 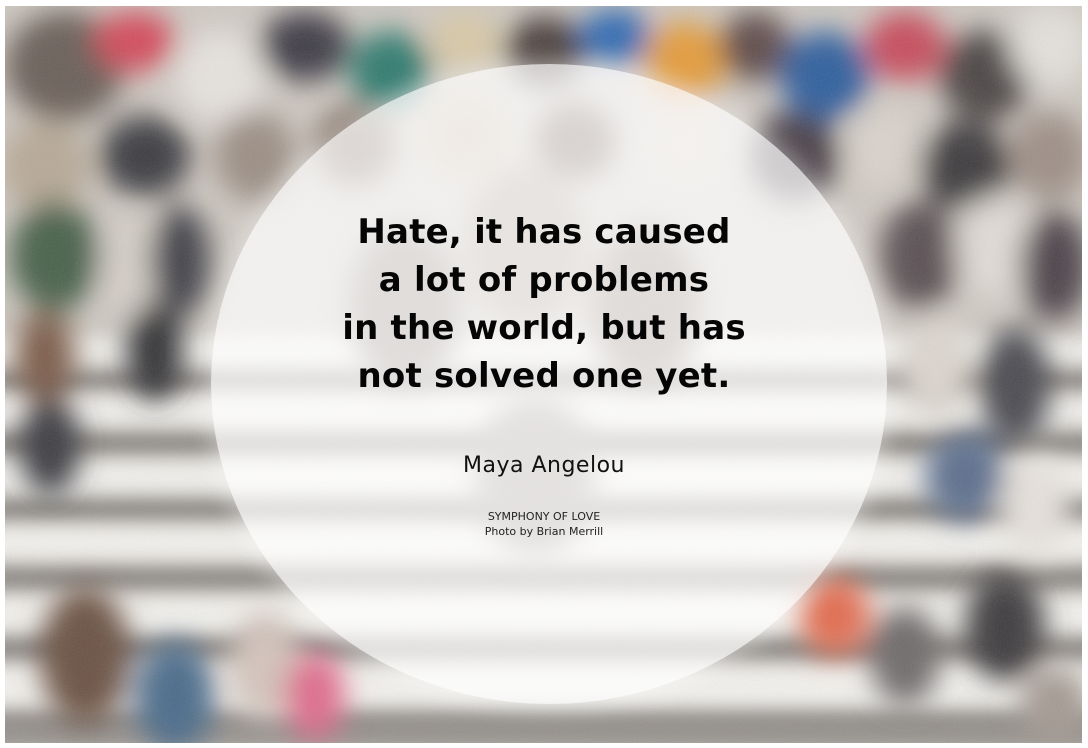 What do you see at coordinates (544, 465) in the screenshot?
I see `quote-author: Maya Angelou` at bounding box center [544, 465].